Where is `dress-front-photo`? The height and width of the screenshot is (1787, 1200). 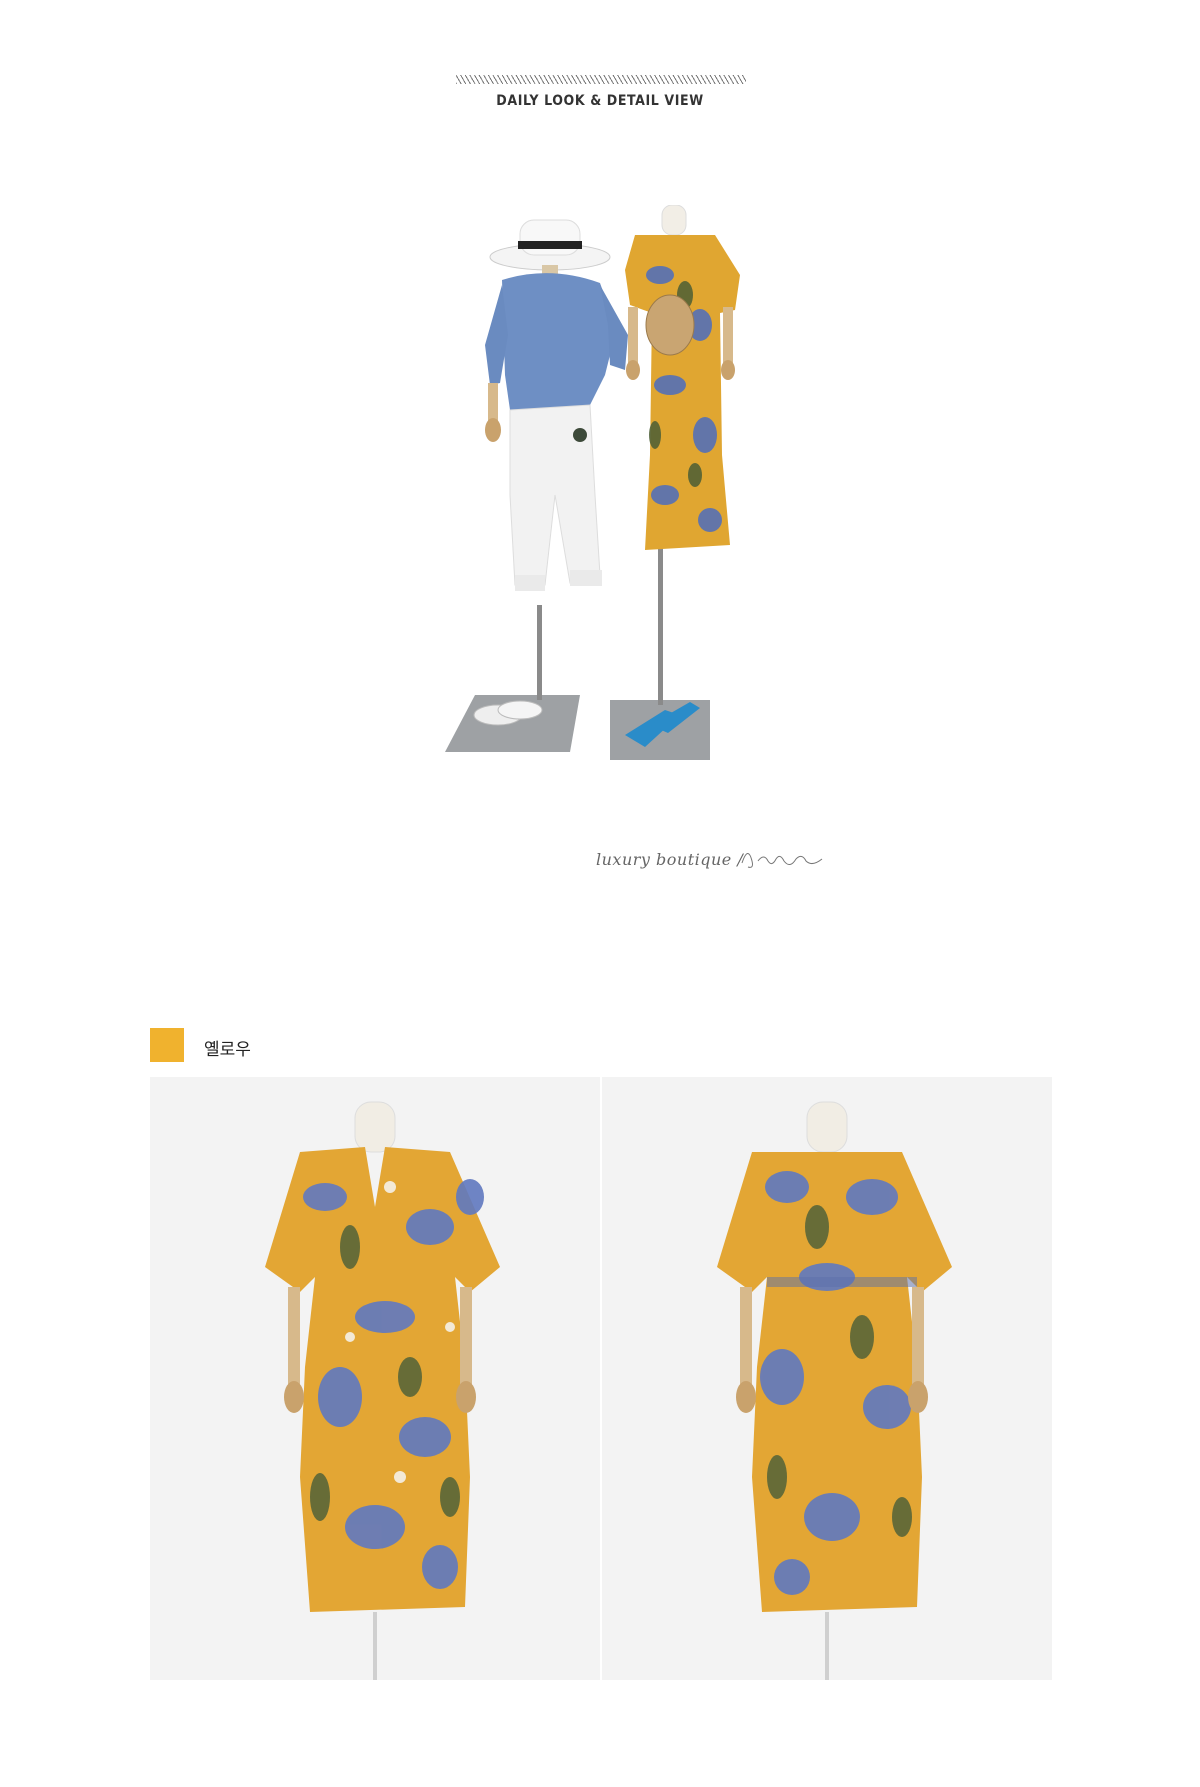
dress-front-photo is located at coordinates (375, 1378).